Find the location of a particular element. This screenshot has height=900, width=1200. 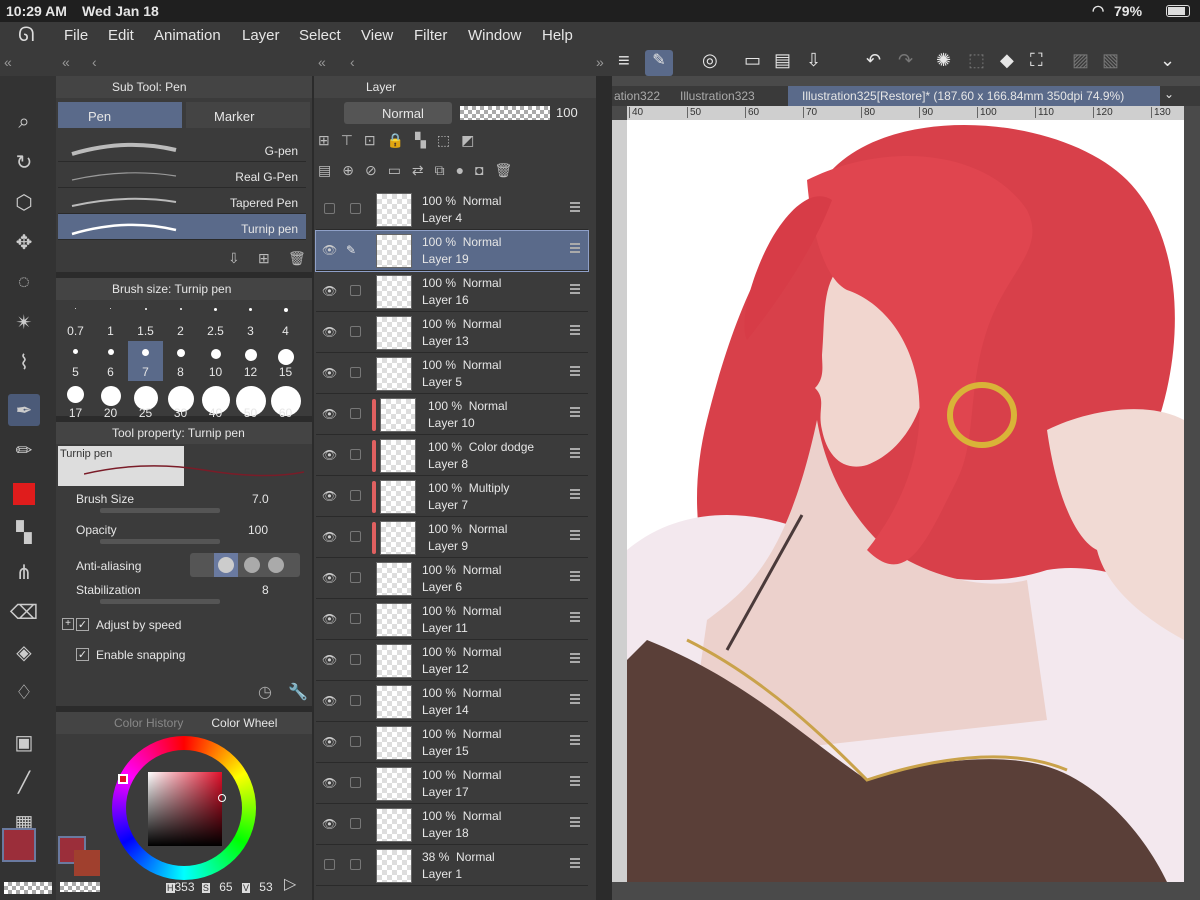

menu-filter: Filter is located at coordinates (430, 35).